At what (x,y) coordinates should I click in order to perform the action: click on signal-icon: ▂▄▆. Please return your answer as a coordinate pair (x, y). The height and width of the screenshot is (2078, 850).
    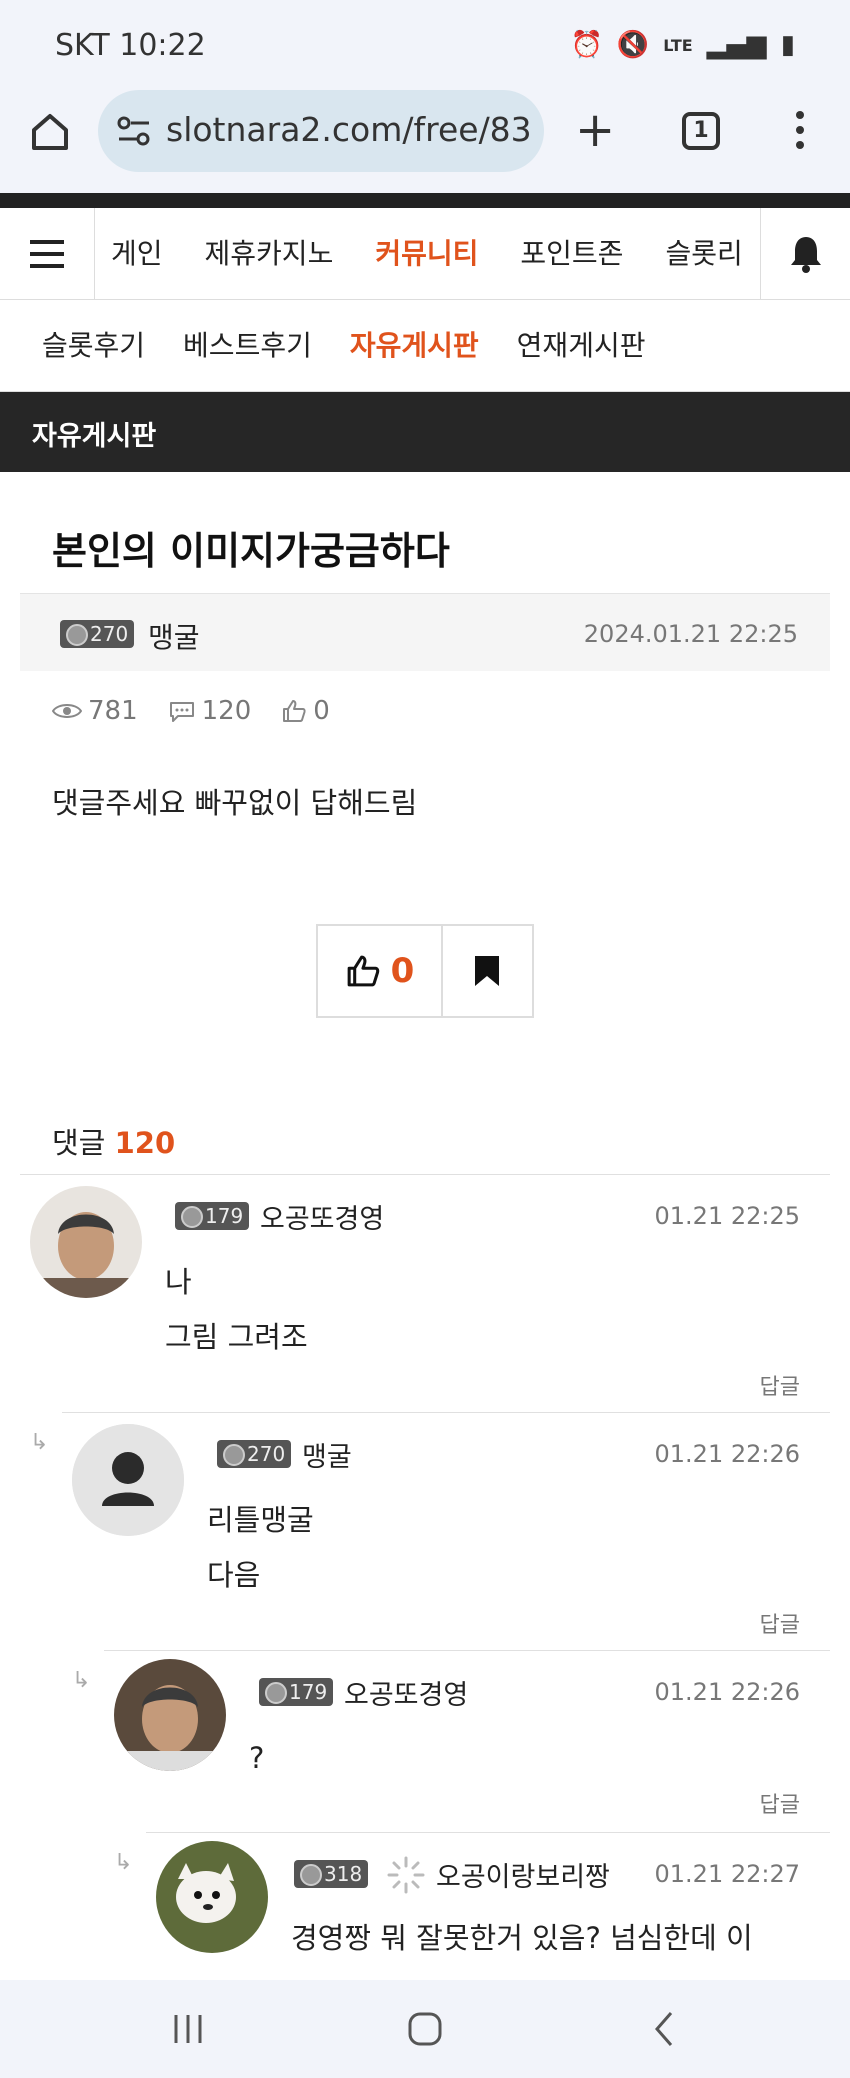
    Looking at the image, I should click on (736, 45).